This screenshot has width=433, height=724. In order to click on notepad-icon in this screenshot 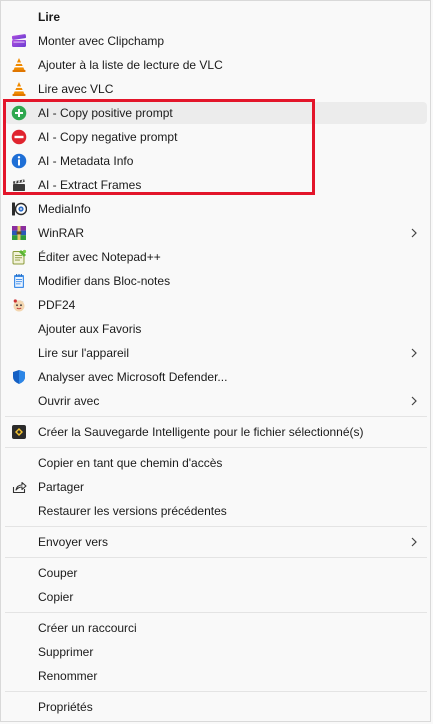, I will do `click(19, 281)`.